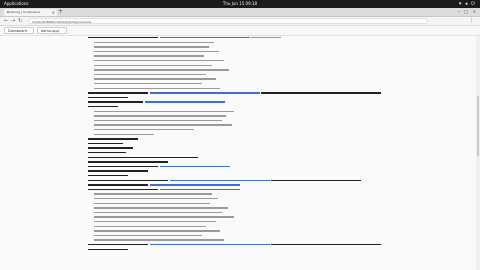 The height and width of the screenshot is (270, 480). I want to click on browser-menu-icon: ⋮, so click(471, 21).